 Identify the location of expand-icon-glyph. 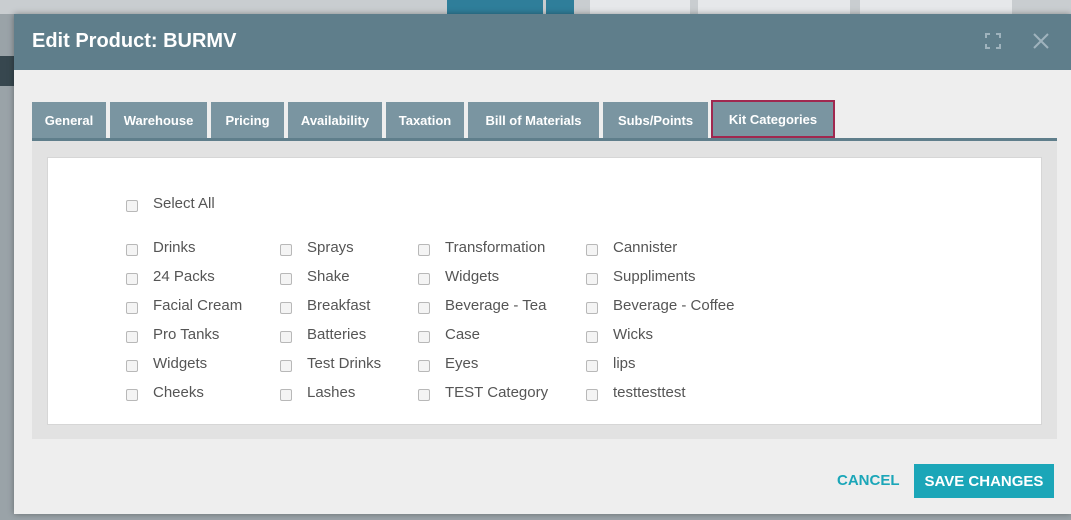
(993, 41).